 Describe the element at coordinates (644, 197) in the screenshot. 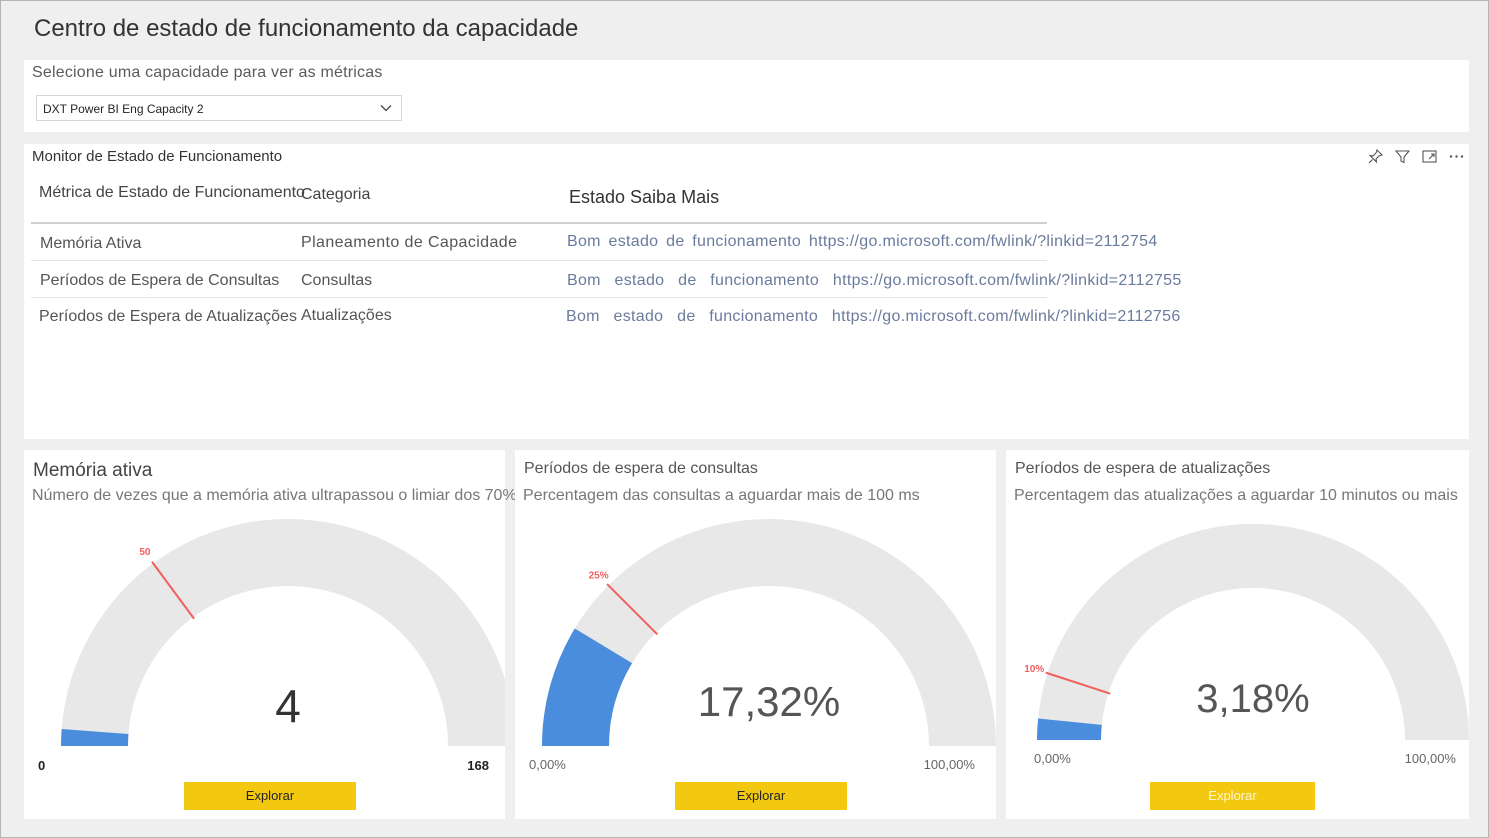

I see `column-header-status: Estado Saiba Mais` at that location.